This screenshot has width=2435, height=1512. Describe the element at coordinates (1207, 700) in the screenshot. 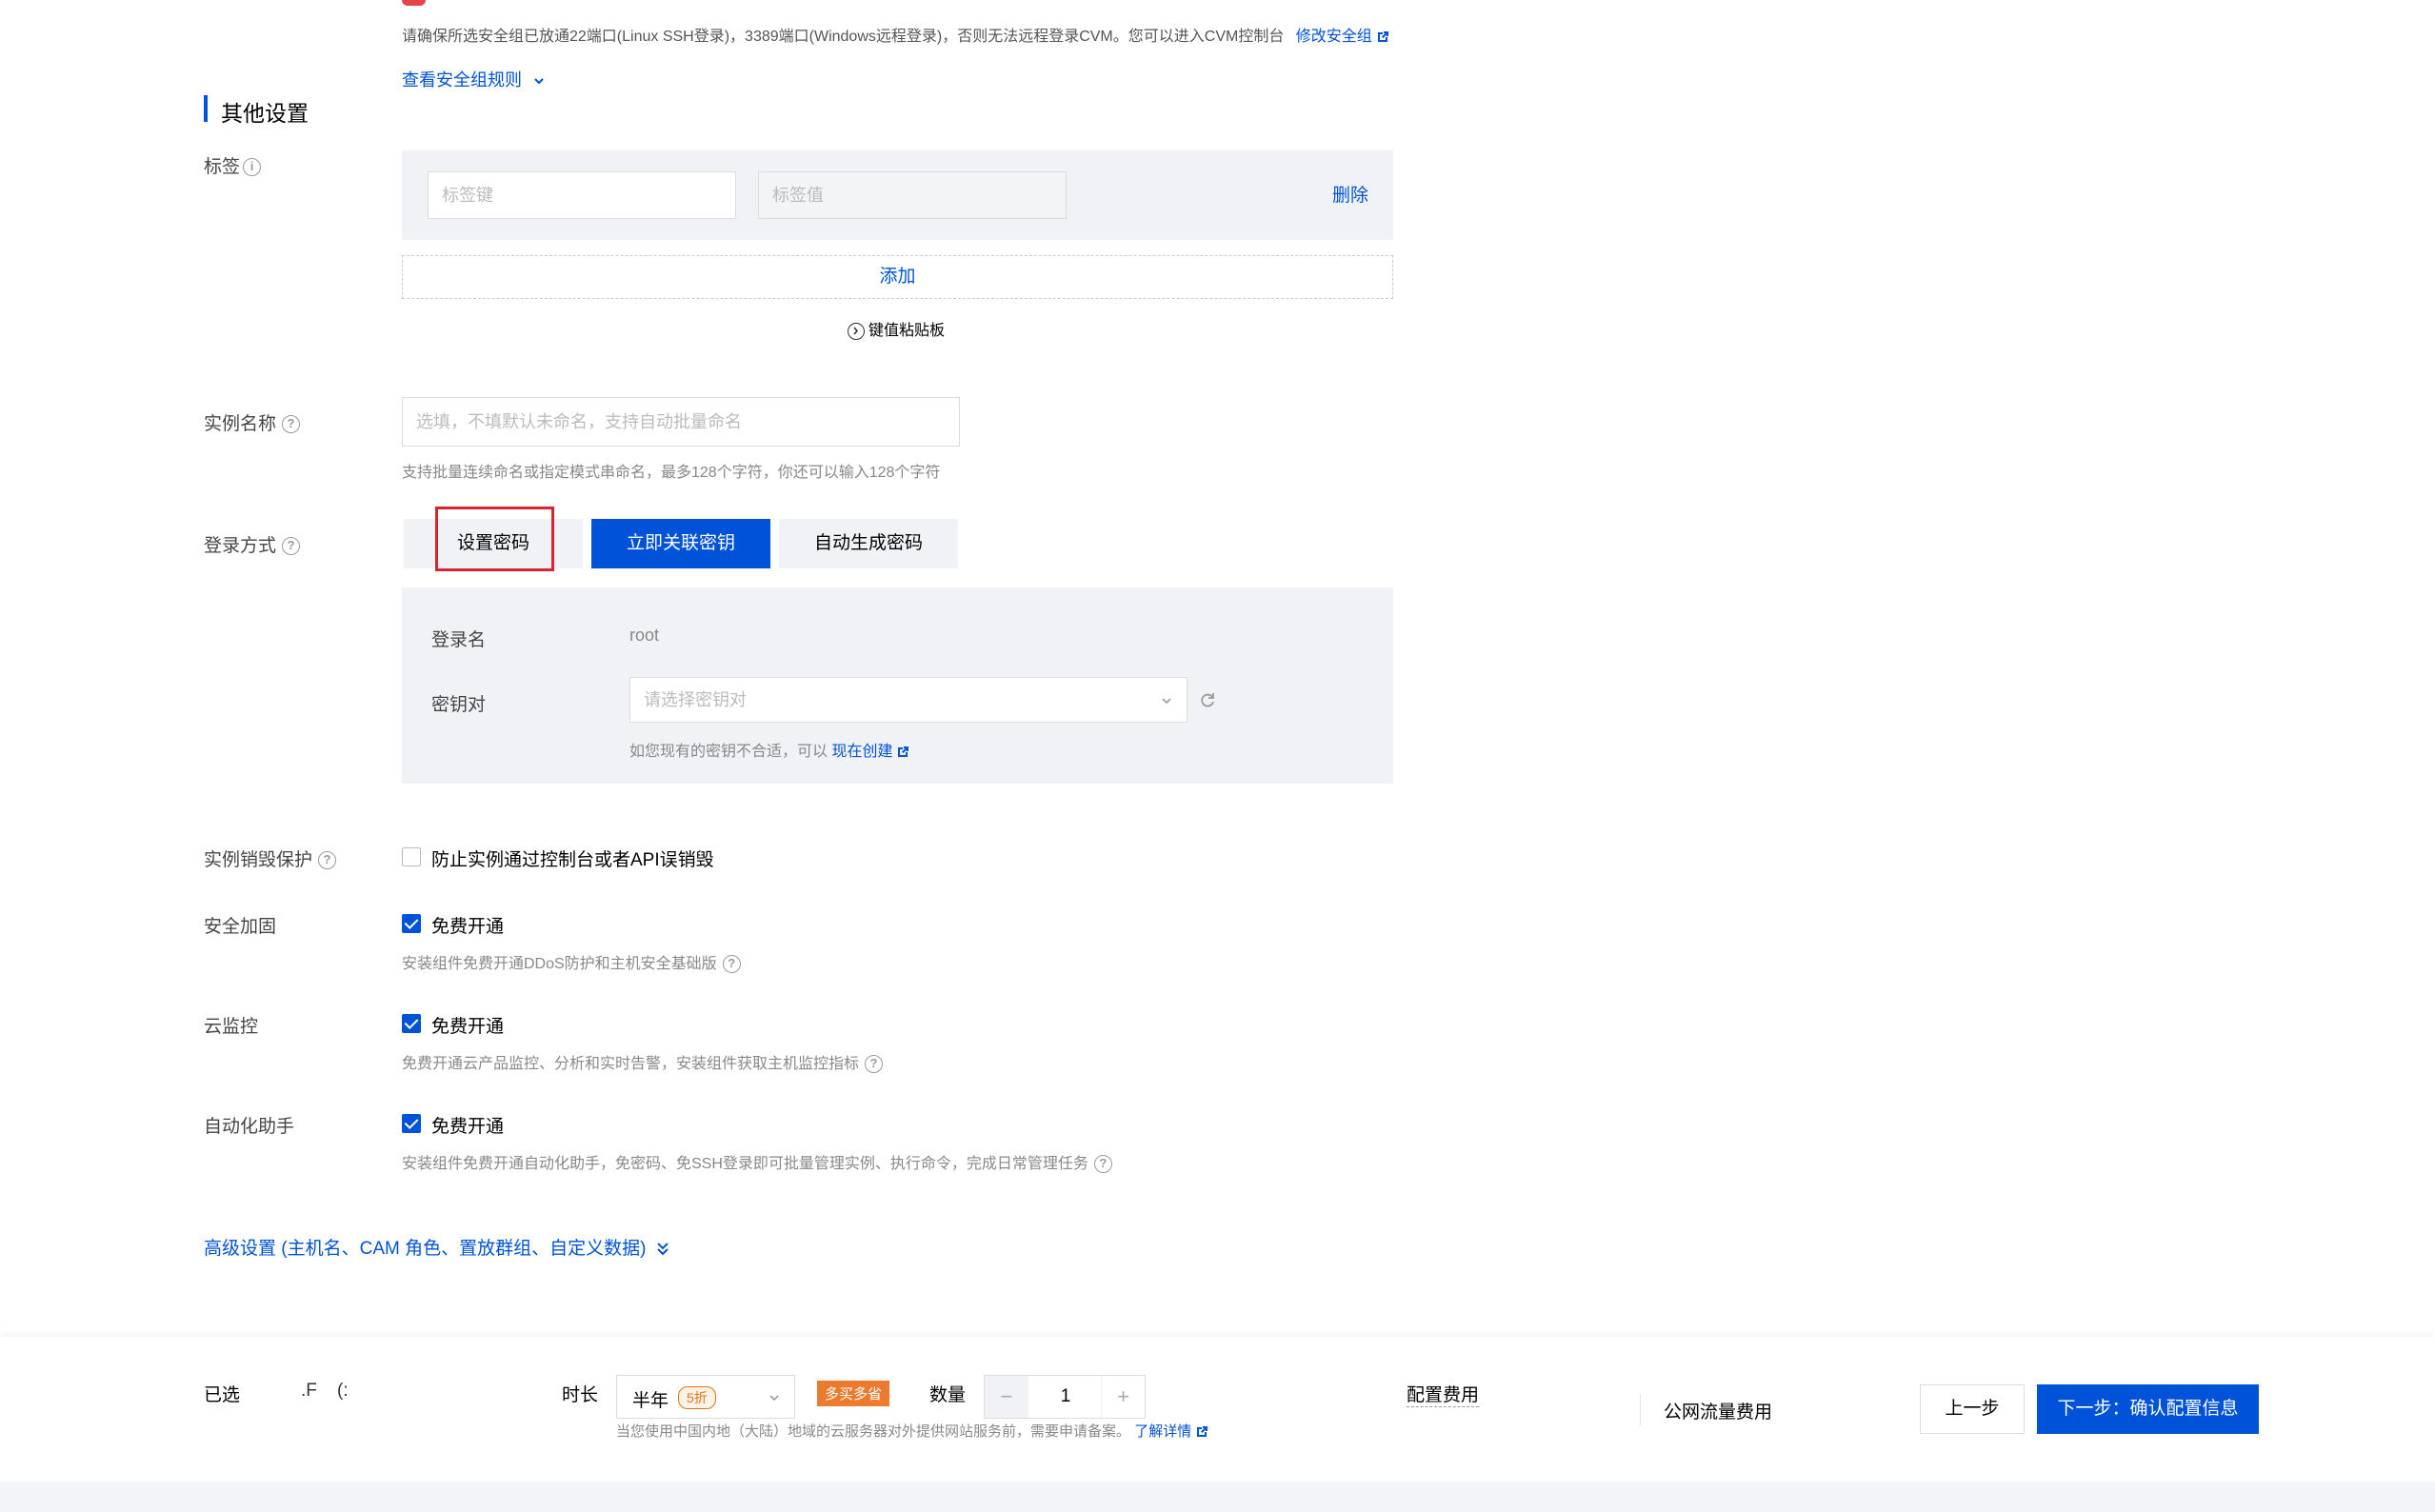

I see `refresh-icon` at that location.